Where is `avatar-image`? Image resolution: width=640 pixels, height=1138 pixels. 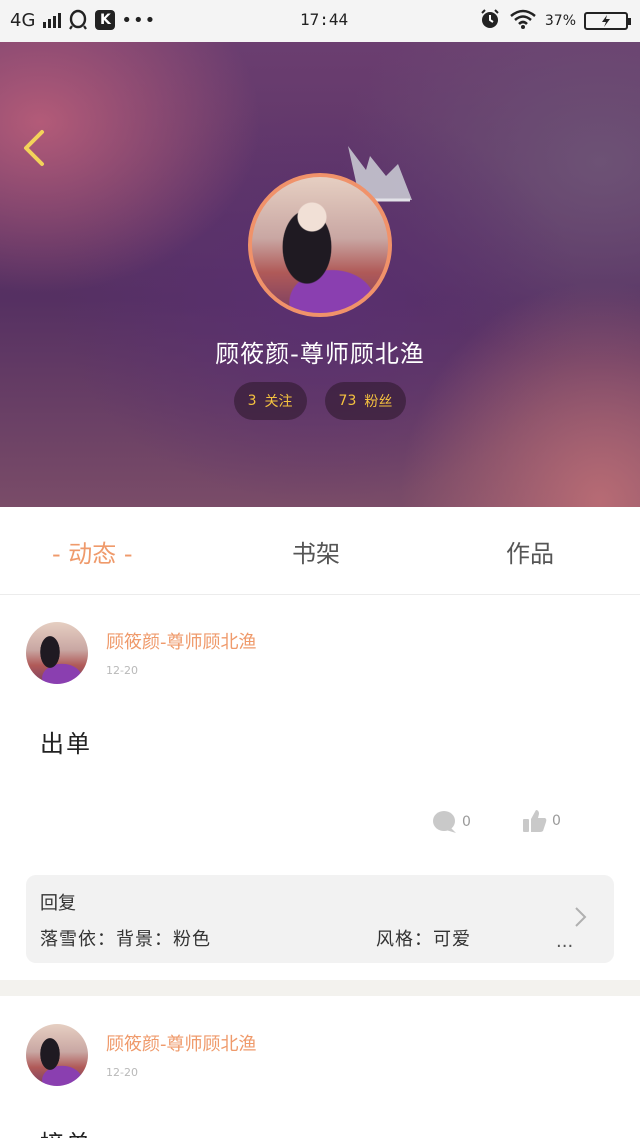 avatar-image is located at coordinates (320, 245).